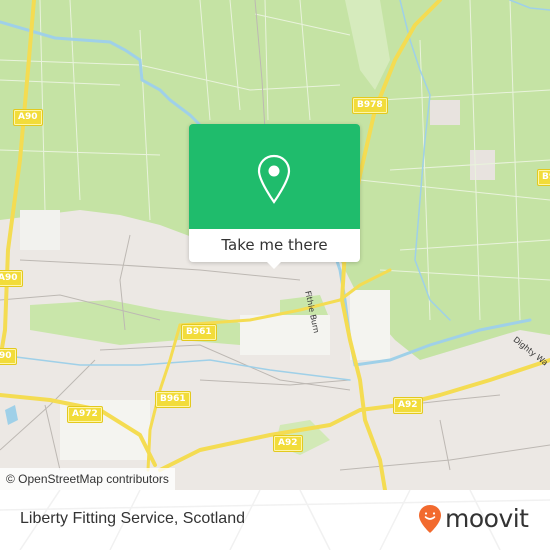 This screenshot has width=550, height=550. What do you see at coordinates (274, 265) in the screenshot?
I see `popup-pointer` at bounding box center [274, 265].